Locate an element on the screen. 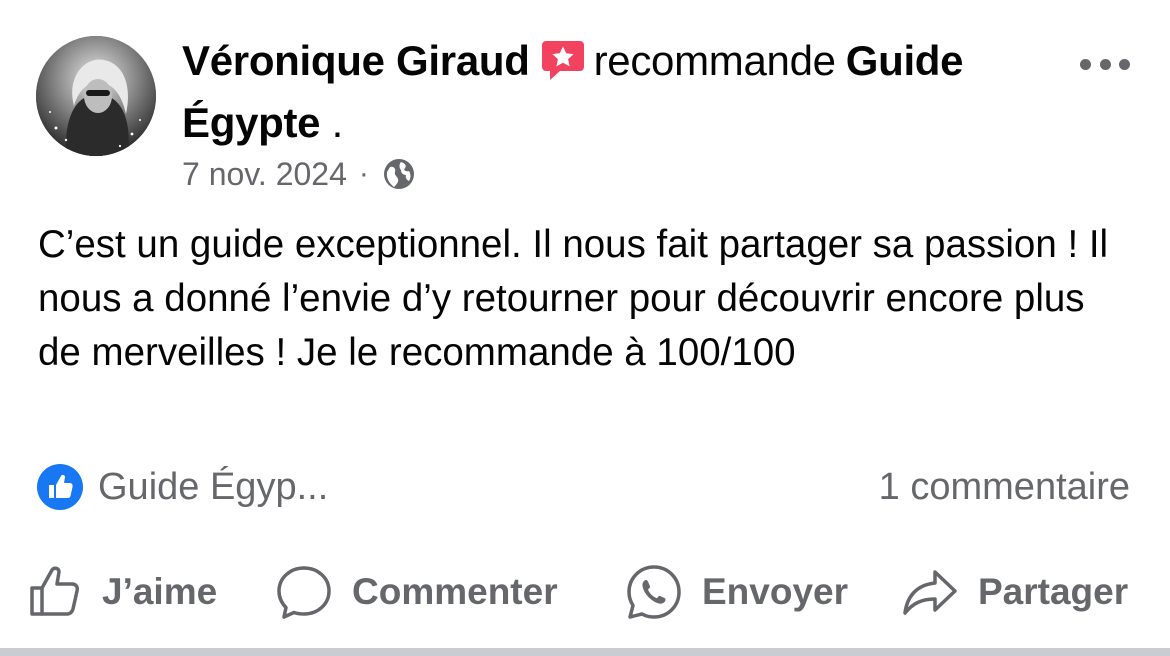  thumbs-up-icon is located at coordinates (54, 592).